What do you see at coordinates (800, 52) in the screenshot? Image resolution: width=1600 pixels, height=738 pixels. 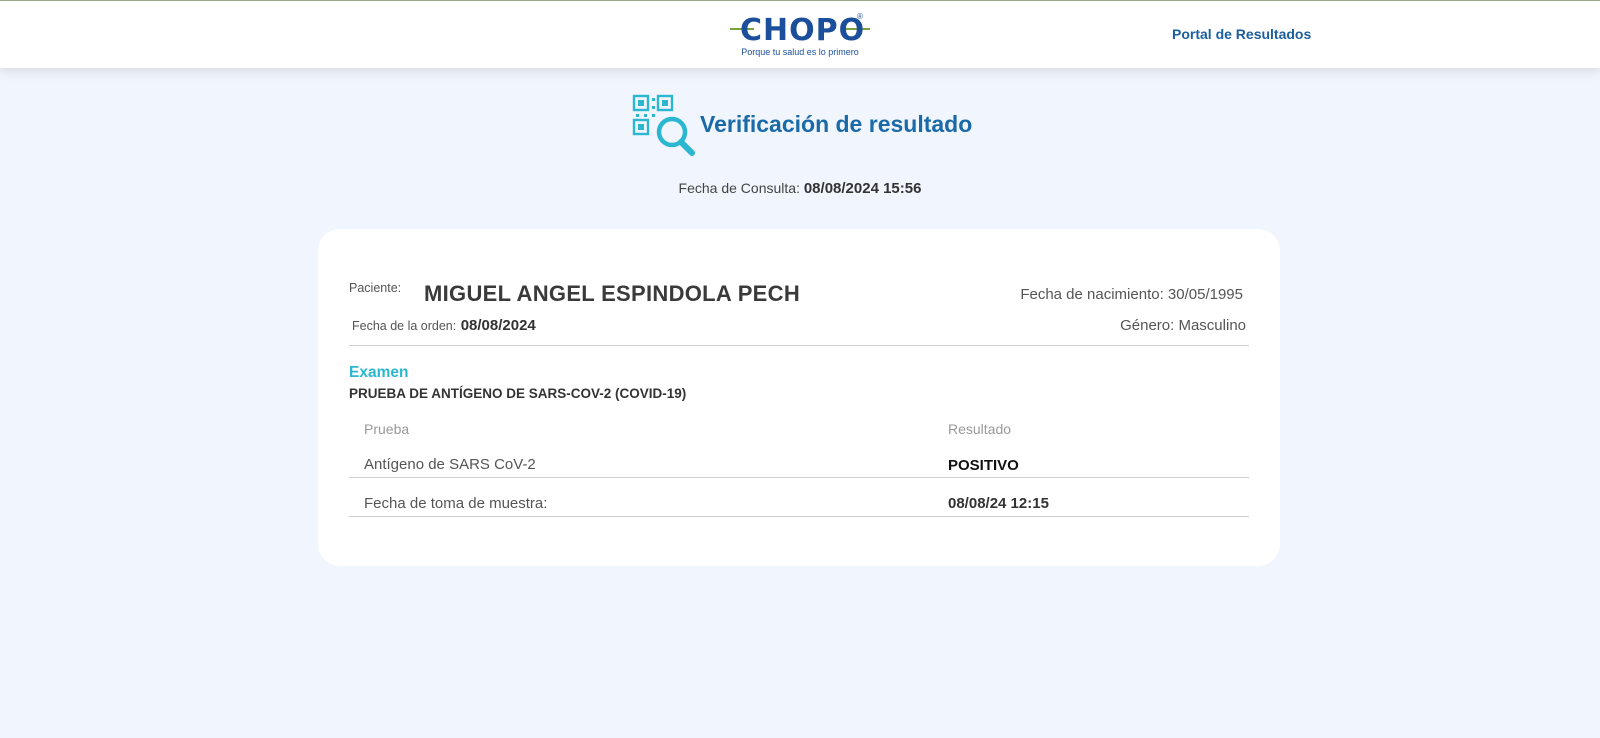 I see `logo-tagline: Porque tu salud es lo primero` at bounding box center [800, 52].